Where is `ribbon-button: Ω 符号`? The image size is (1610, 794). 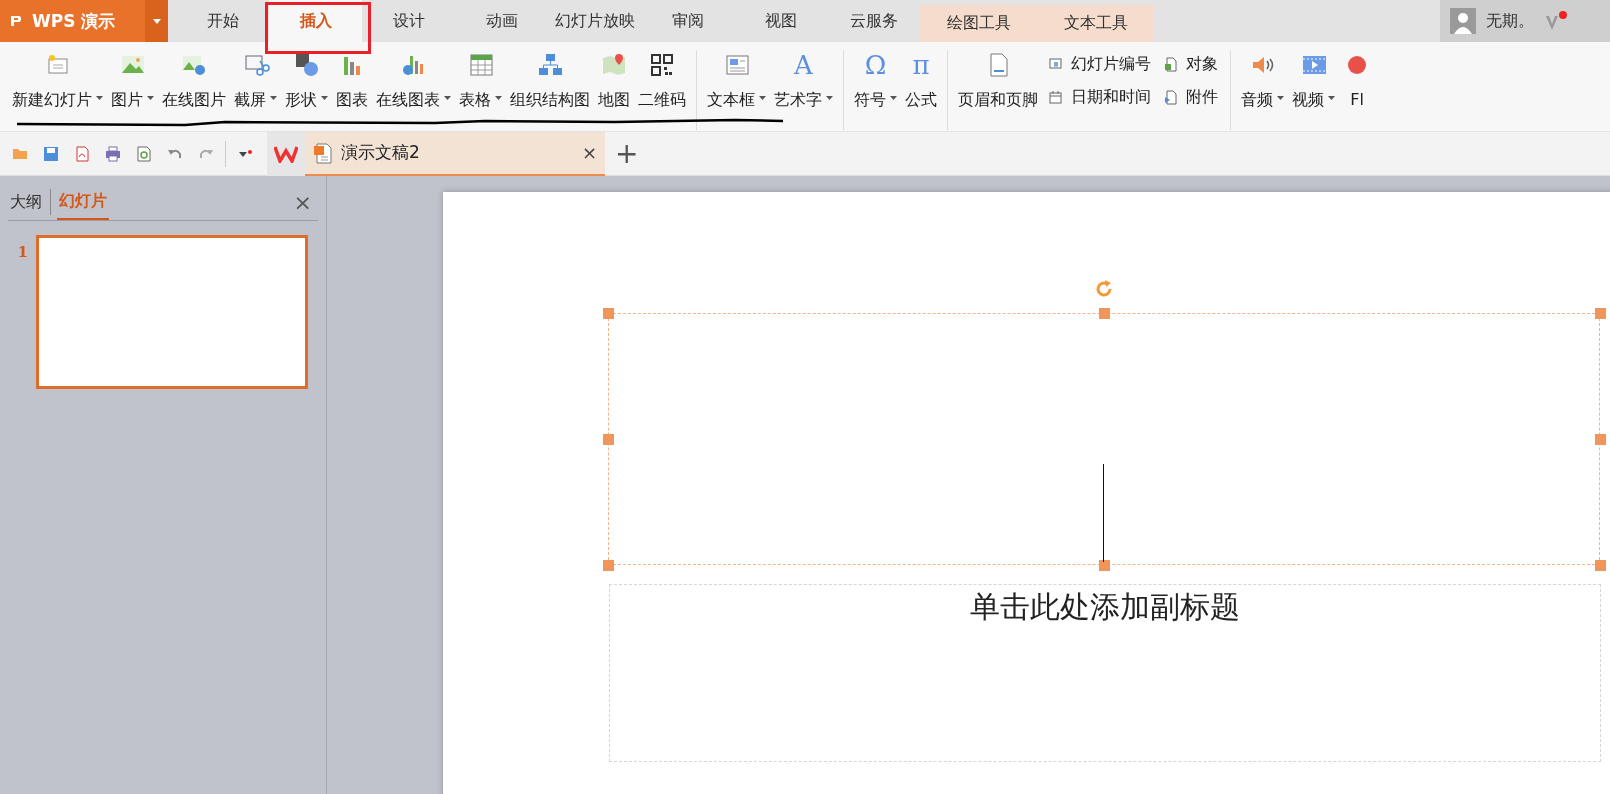 ribbon-button: Ω 符号 is located at coordinates (875, 80).